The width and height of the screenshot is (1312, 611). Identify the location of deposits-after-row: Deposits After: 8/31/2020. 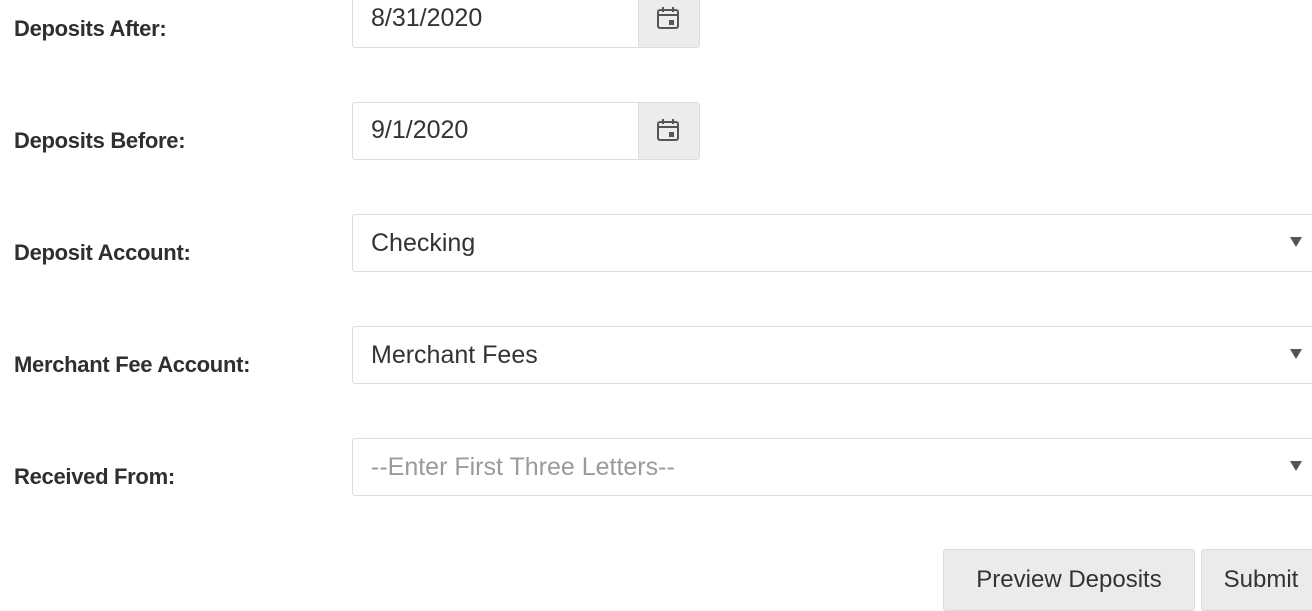
(656, 30).